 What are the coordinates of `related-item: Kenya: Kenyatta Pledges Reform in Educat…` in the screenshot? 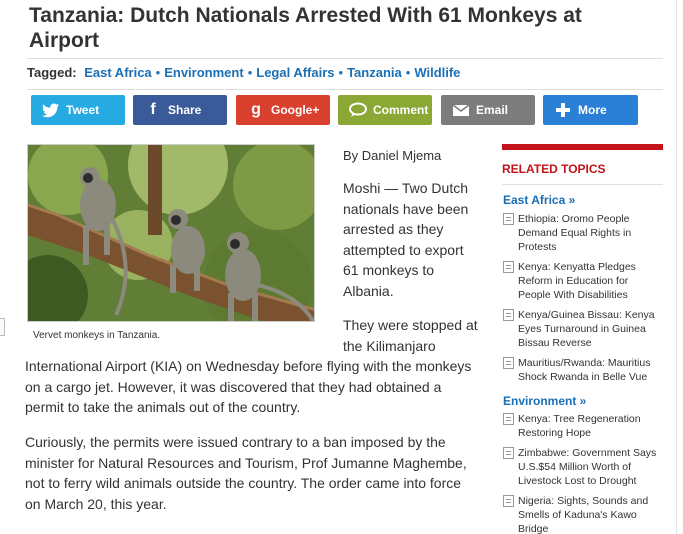 It's located at (582, 281).